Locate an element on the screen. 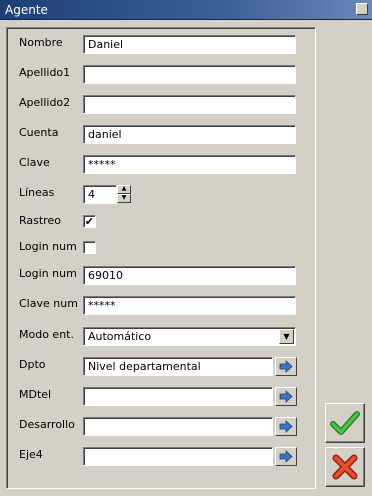 Image resolution: width=372 pixels, height=496 pixels. eje4-field is located at coordinates (178, 456).